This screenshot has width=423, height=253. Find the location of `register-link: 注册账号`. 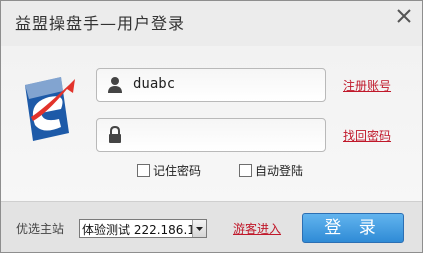

register-link: 注册账号 is located at coordinates (367, 85).